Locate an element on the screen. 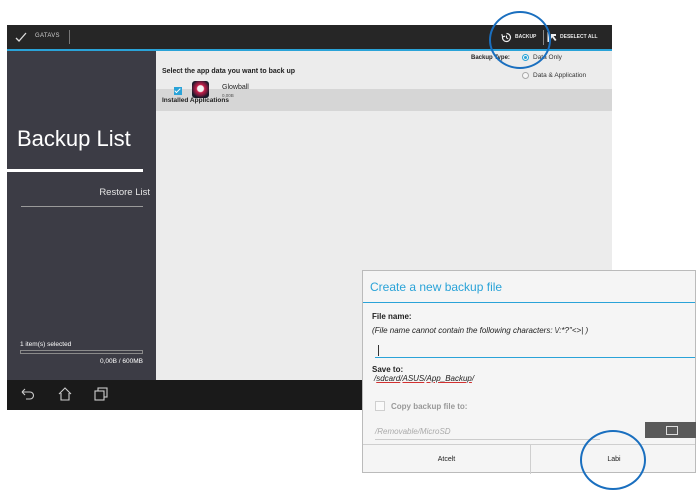  text-cursor is located at coordinates (378, 350).